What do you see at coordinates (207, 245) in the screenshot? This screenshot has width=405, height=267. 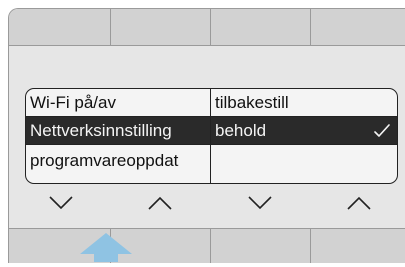 I see `bottom-softkey-bar` at bounding box center [207, 245].